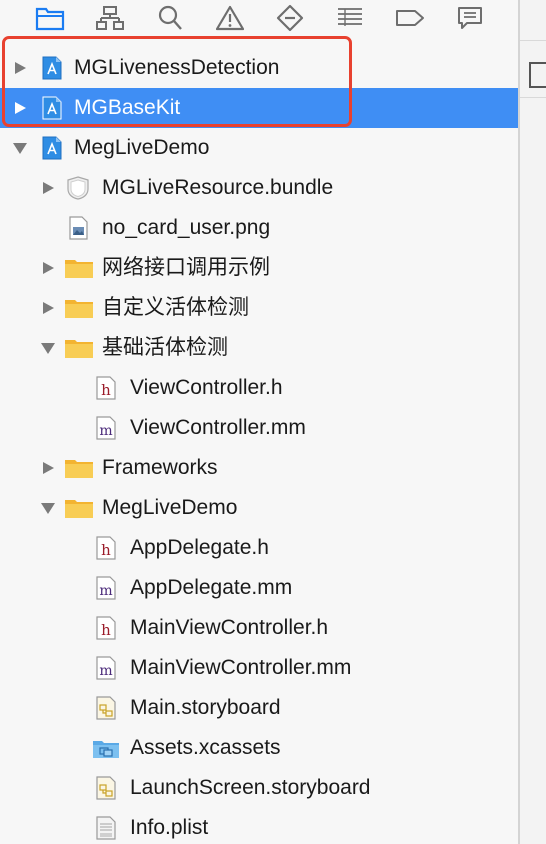 Image resolution: width=546 pixels, height=844 pixels. I want to click on tree-row-mainviewcontroller-h: h MainViewController.h, so click(259, 628).